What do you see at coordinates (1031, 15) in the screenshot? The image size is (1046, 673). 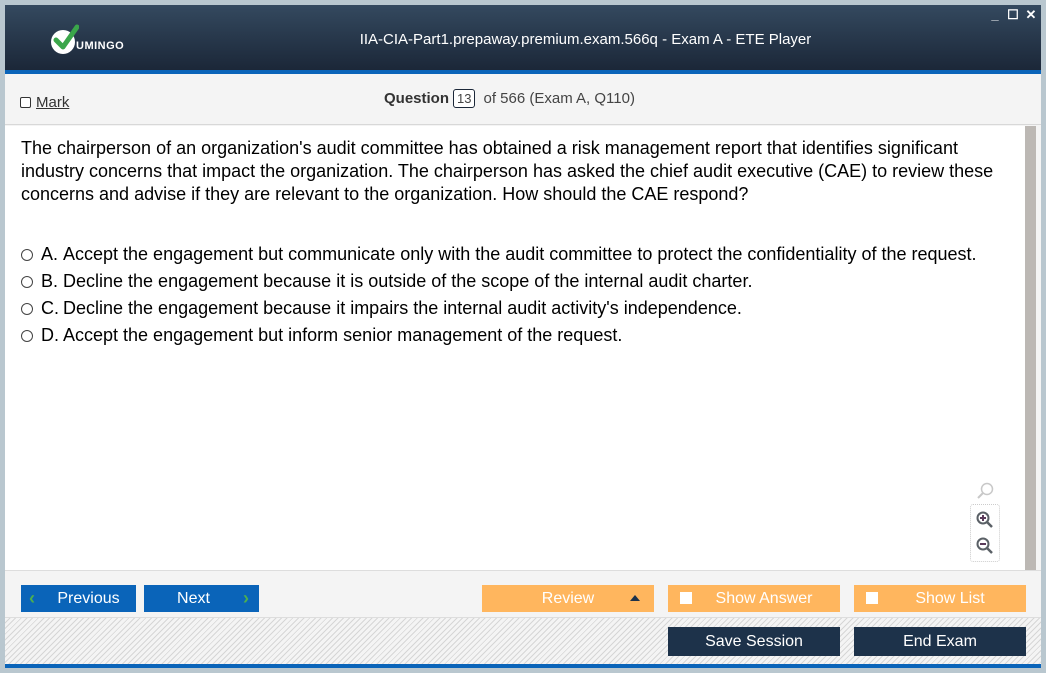 I see `close-button: ✕` at bounding box center [1031, 15].